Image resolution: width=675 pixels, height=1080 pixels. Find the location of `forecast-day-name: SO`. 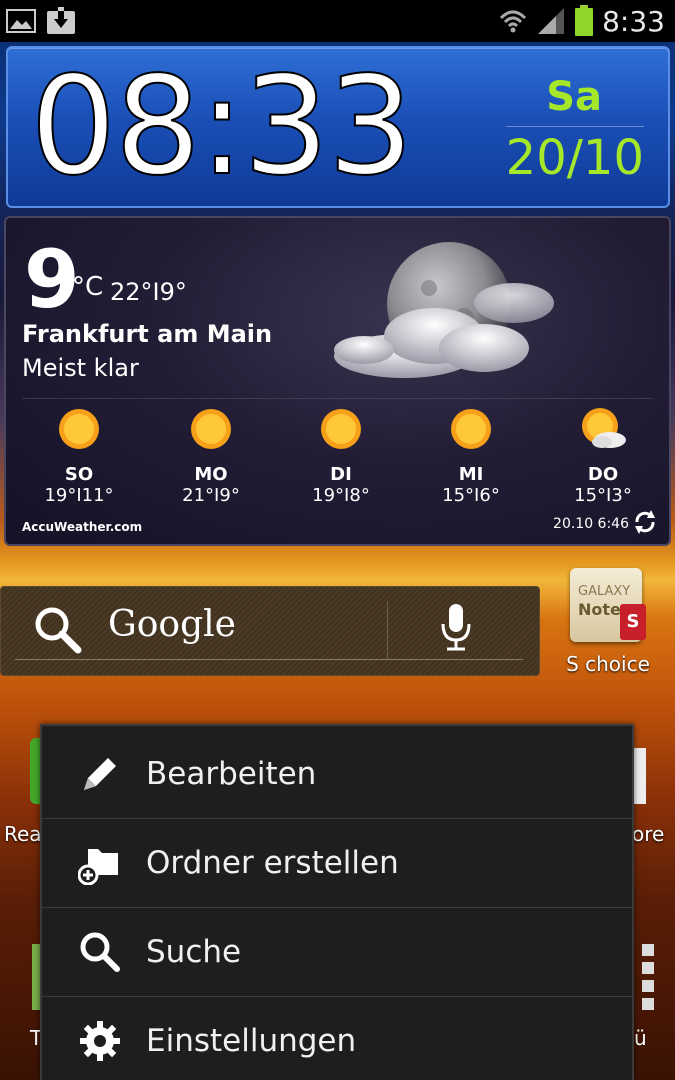

forecast-day-name: SO is located at coordinates (79, 474).